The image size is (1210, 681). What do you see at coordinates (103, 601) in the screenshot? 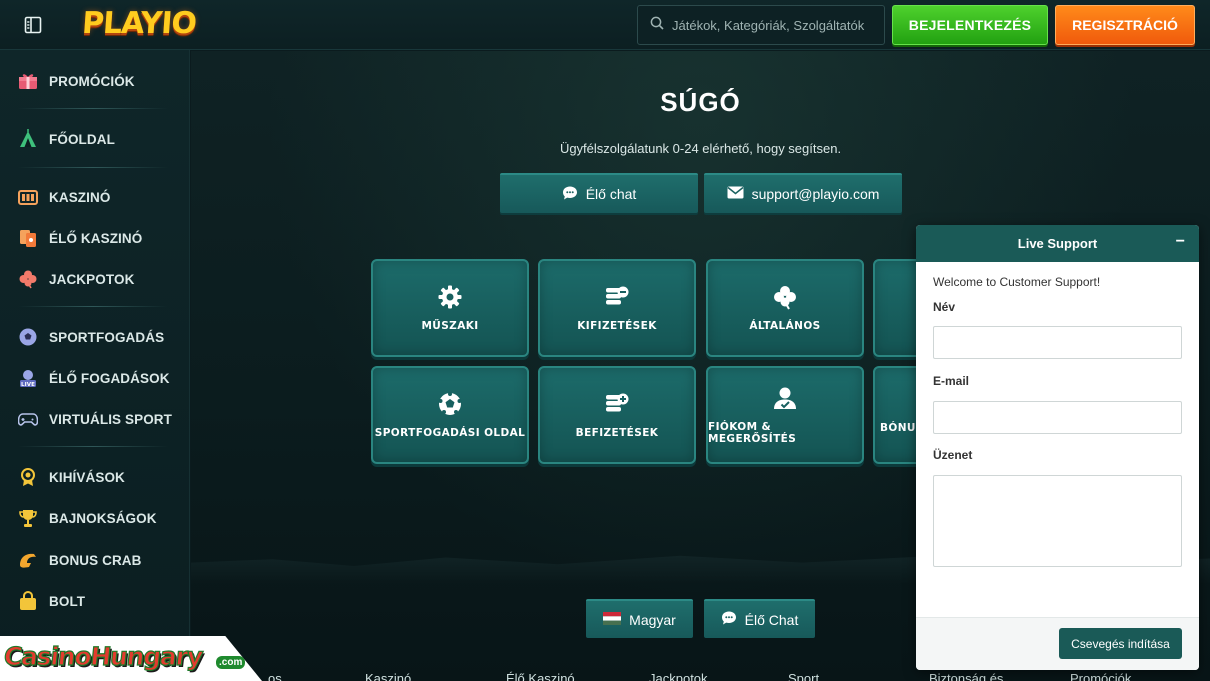
I see `sidebar-item-bolt: BOLT` at bounding box center [103, 601].